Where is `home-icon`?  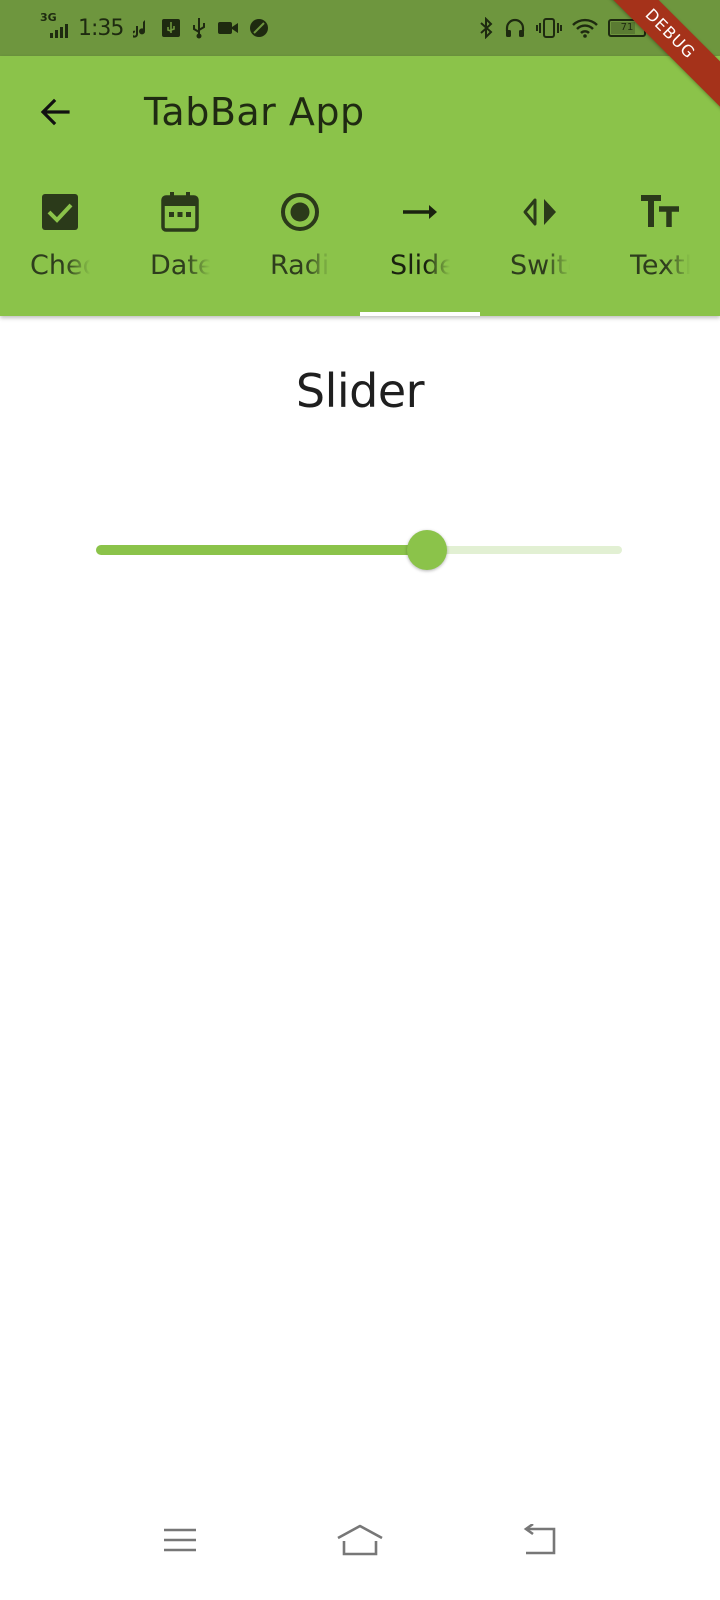
home-icon is located at coordinates (360, 1540).